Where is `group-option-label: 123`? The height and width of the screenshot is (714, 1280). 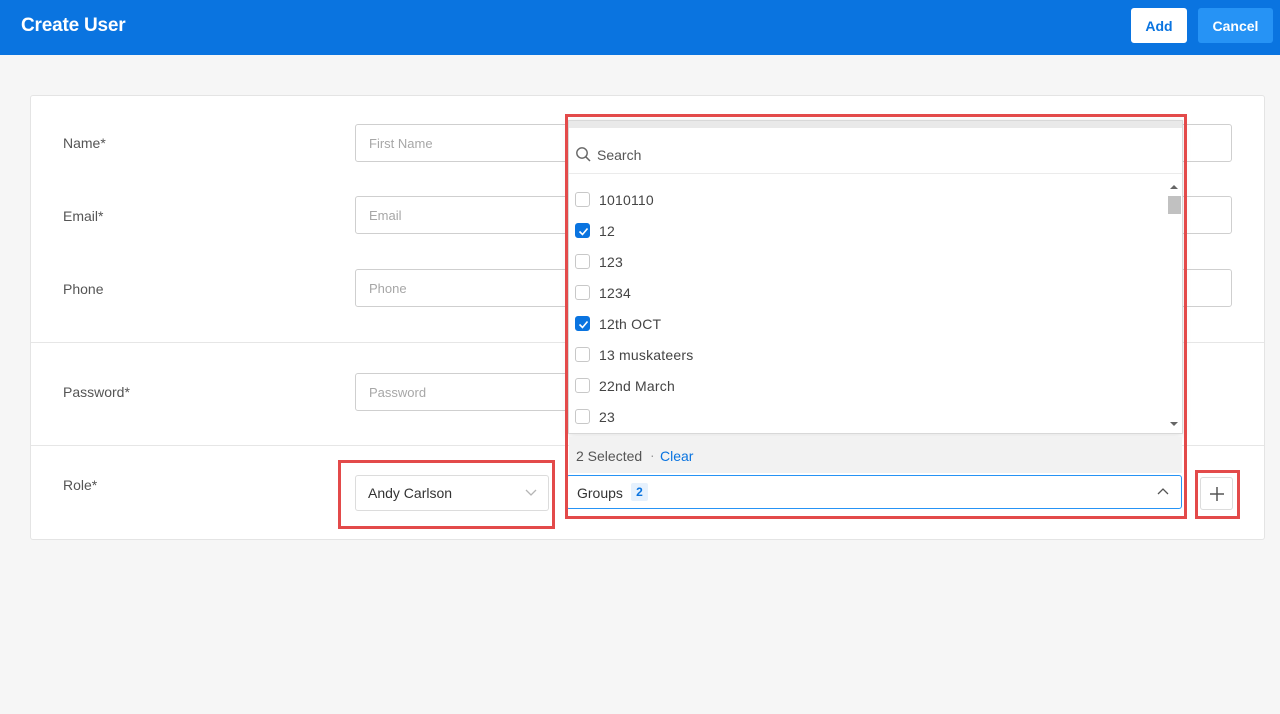
group-option-label: 123 is located at coordinates (611, 262).